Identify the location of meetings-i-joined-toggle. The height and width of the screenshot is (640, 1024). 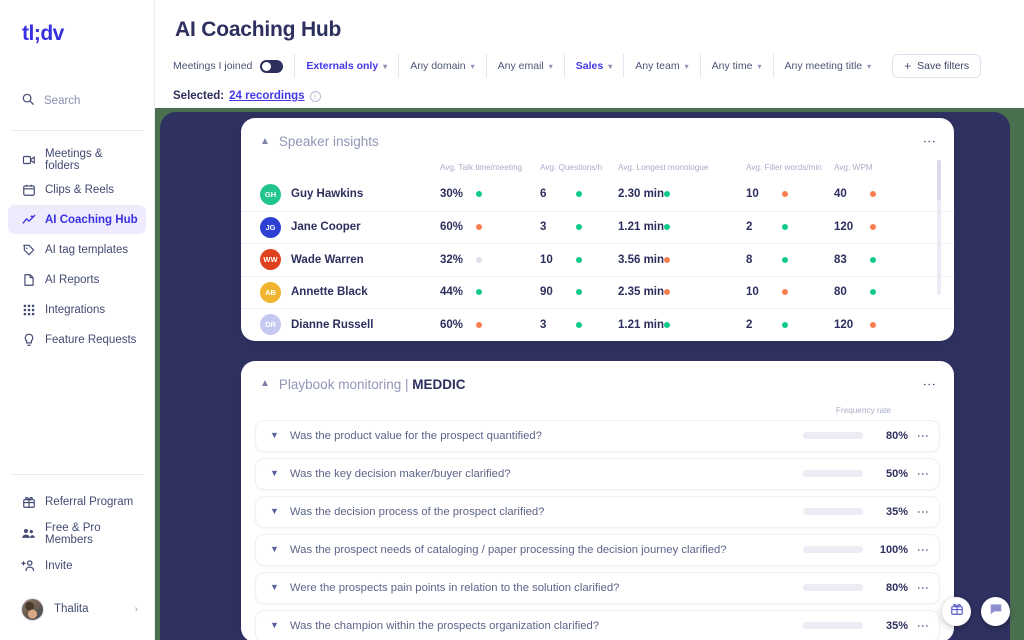
(272, 66).